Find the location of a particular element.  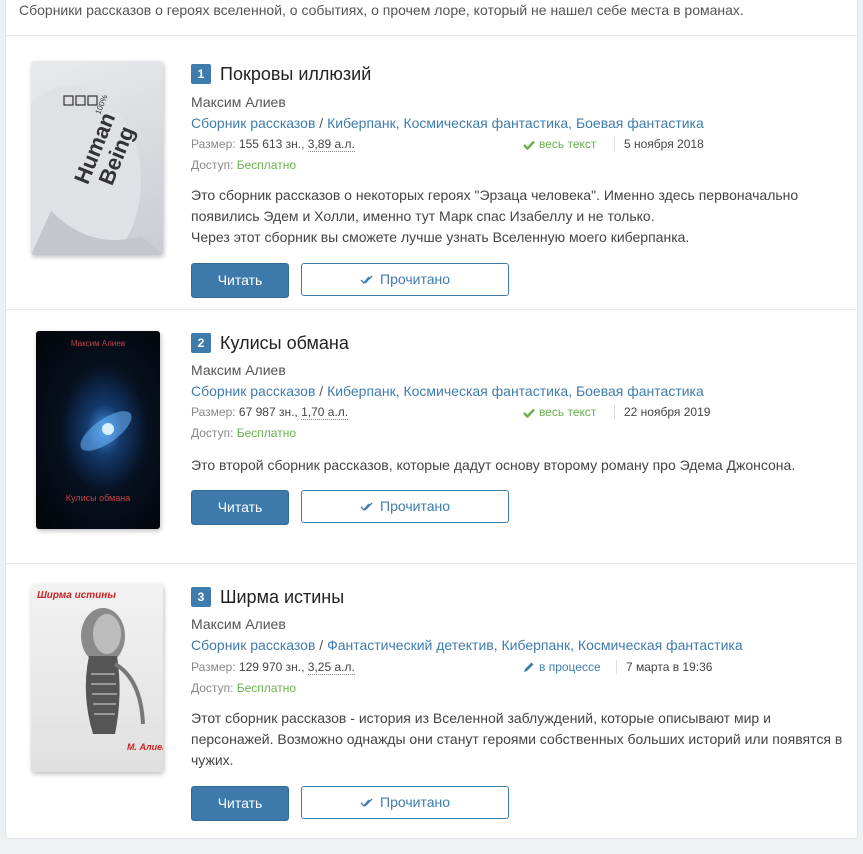

book-date: 5 ноября 2018 is located at coordinates (659, 144).